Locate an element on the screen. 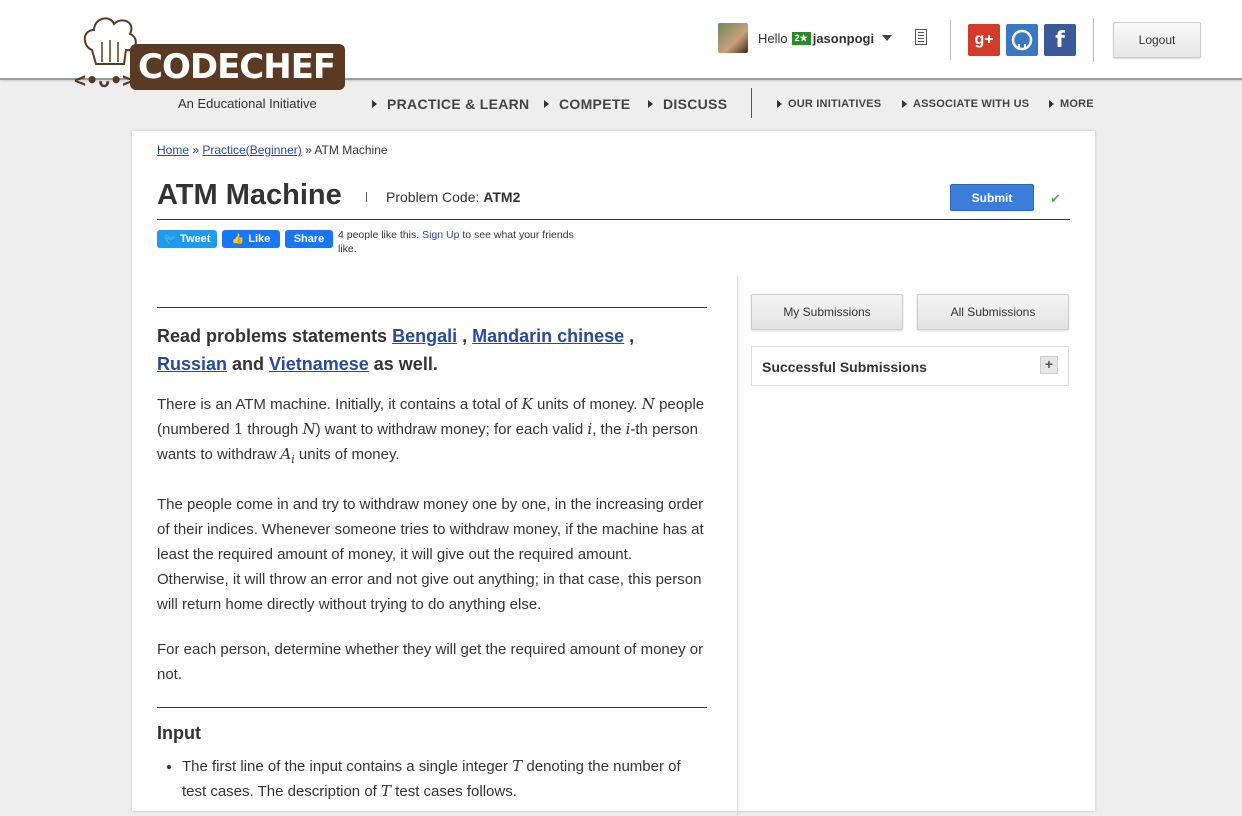  notes-icon is located at coordinates (921, 37).